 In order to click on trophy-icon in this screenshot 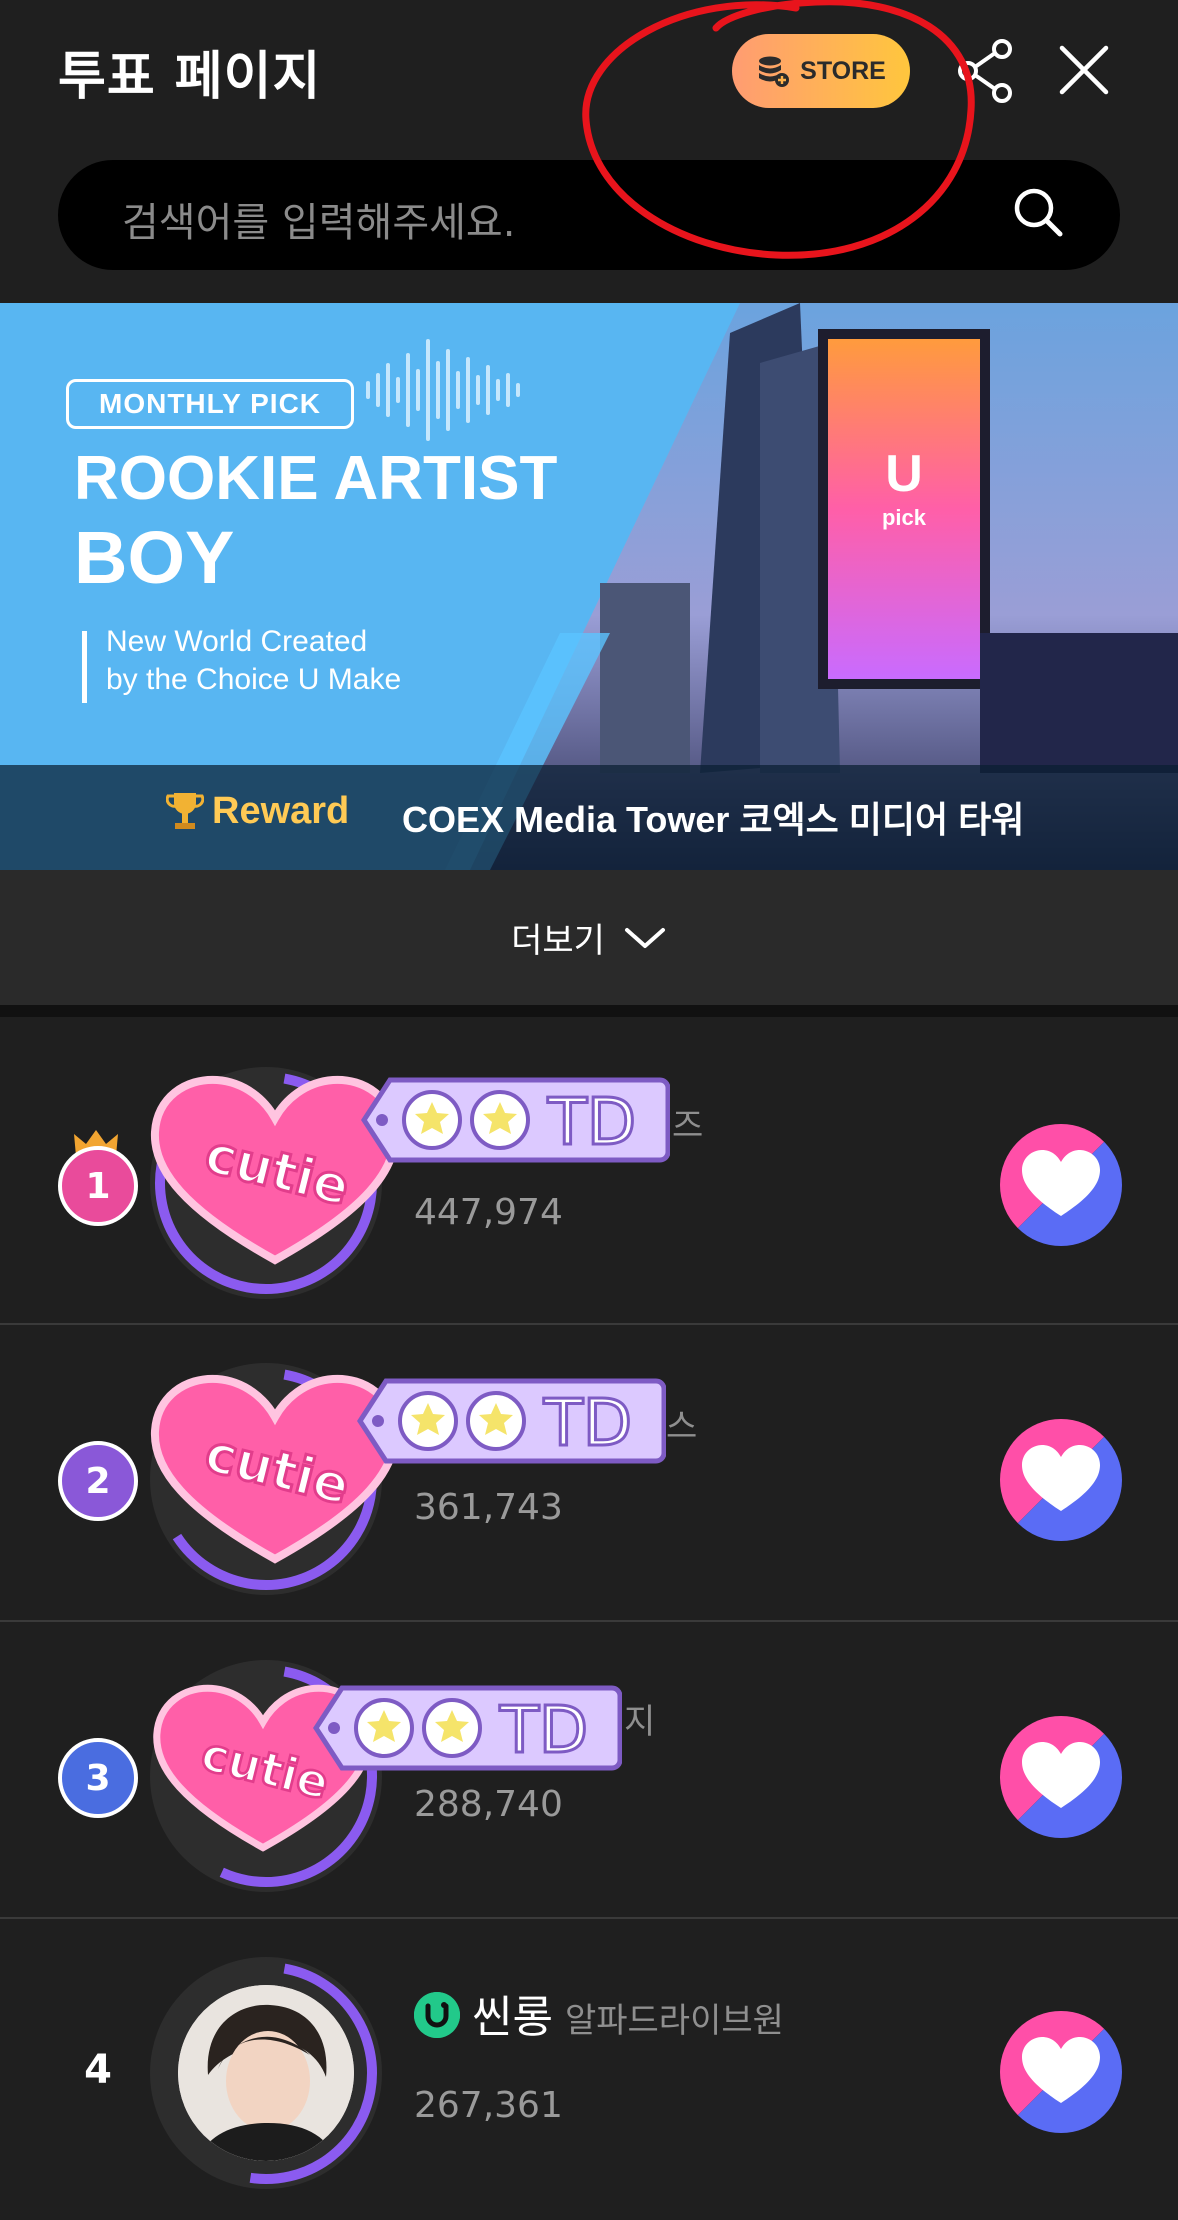, I will do `click(185, 811)`.